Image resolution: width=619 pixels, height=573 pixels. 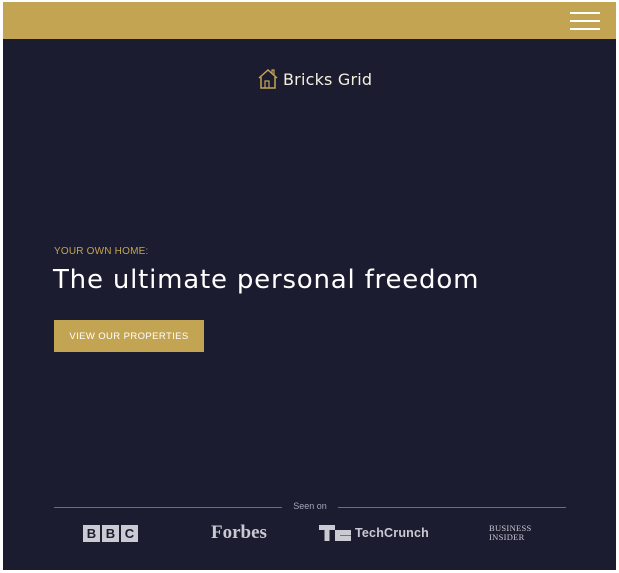 What do you see at coordinates (507, 537) in the screenshot?
I see `business-insider-line: INSIDER` at bounding box center [507, 537].